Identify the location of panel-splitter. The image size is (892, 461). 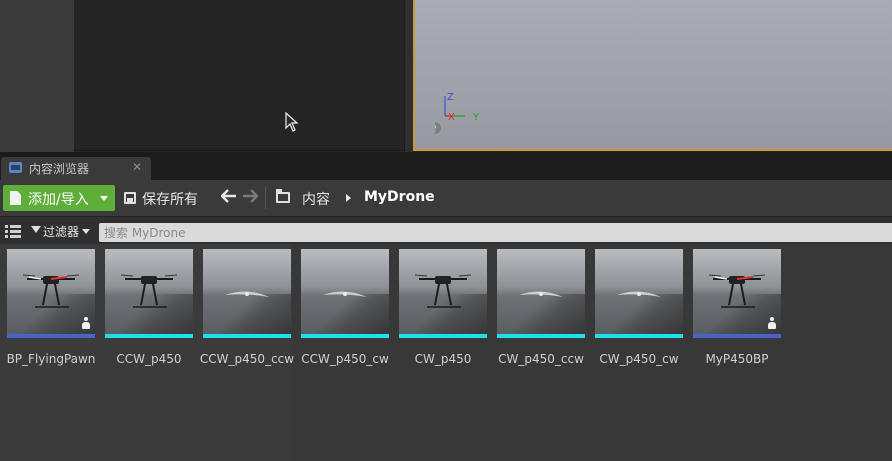
(409, 76).